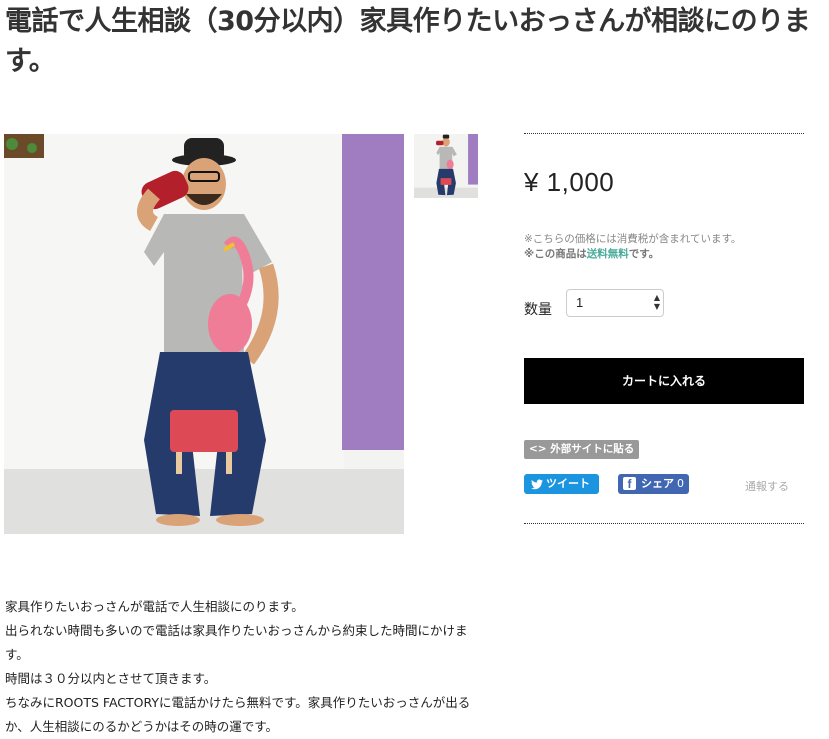 This screenshot has width=829, height=739. What do you see at coordinates (537, 484) in the screenshot?
I see `twitter-bird-icon` at bounding box center [537, 484].